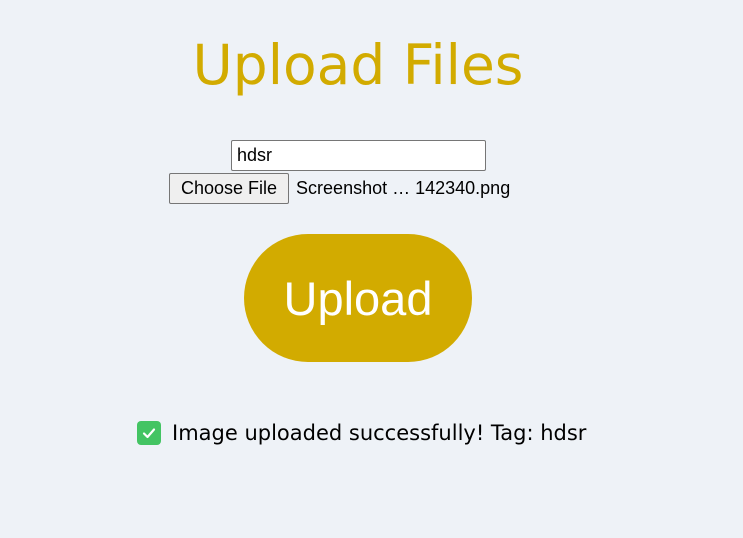 The image size is (743, 538). I want to click on page-title: Upload Files, so click(358, 65).